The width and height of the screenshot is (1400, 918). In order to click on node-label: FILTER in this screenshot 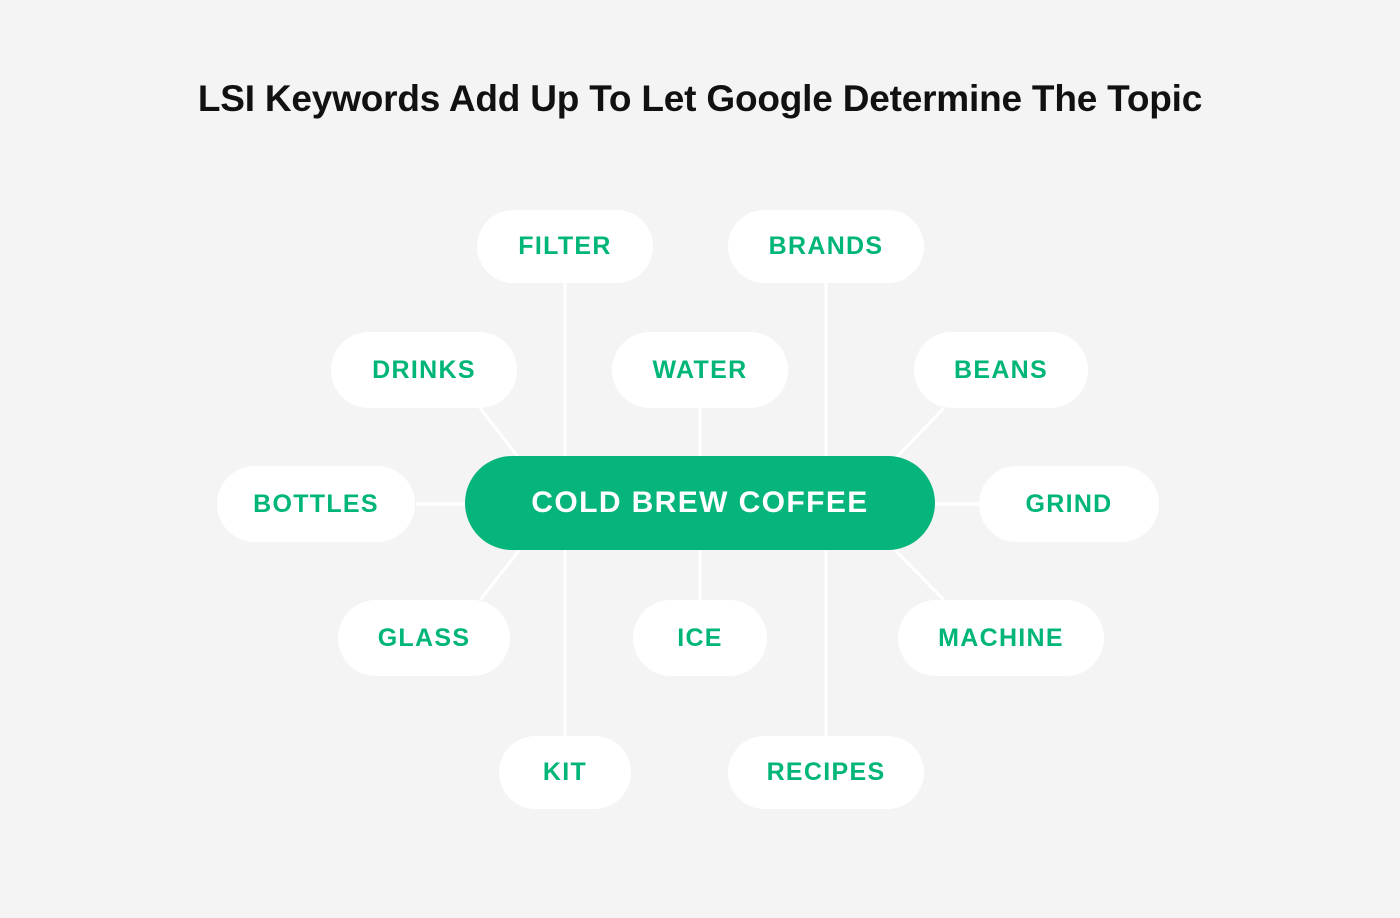, I will do `click(565, 245)`.